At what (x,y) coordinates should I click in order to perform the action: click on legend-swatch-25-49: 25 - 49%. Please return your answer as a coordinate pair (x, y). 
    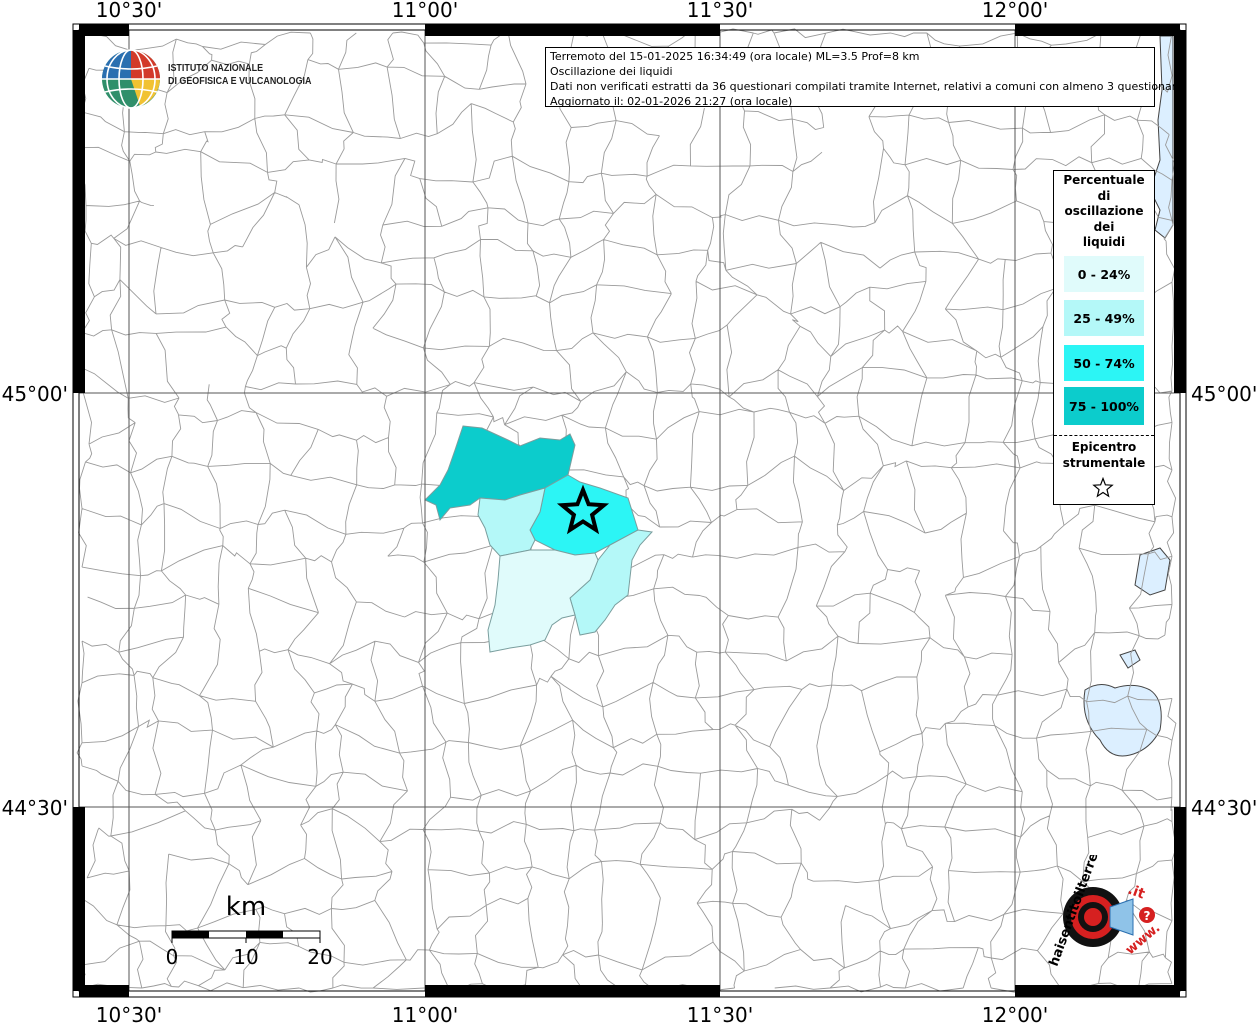
    Looking at the image, I should click on (1104, 318).